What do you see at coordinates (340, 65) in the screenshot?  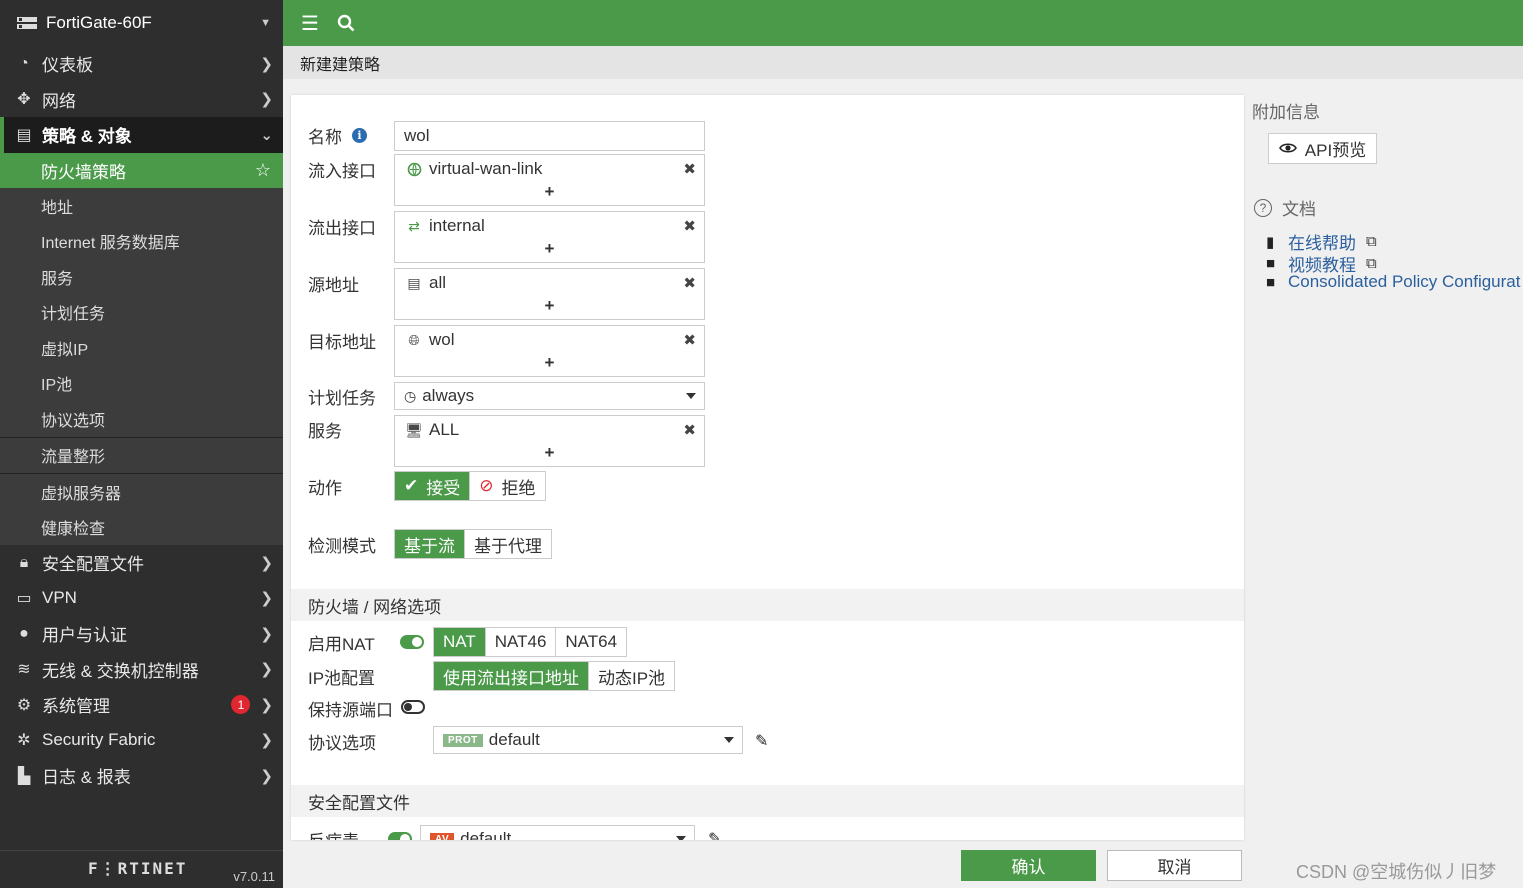 I see `page-title: 新建建策略` at bounding box center [340, 65].